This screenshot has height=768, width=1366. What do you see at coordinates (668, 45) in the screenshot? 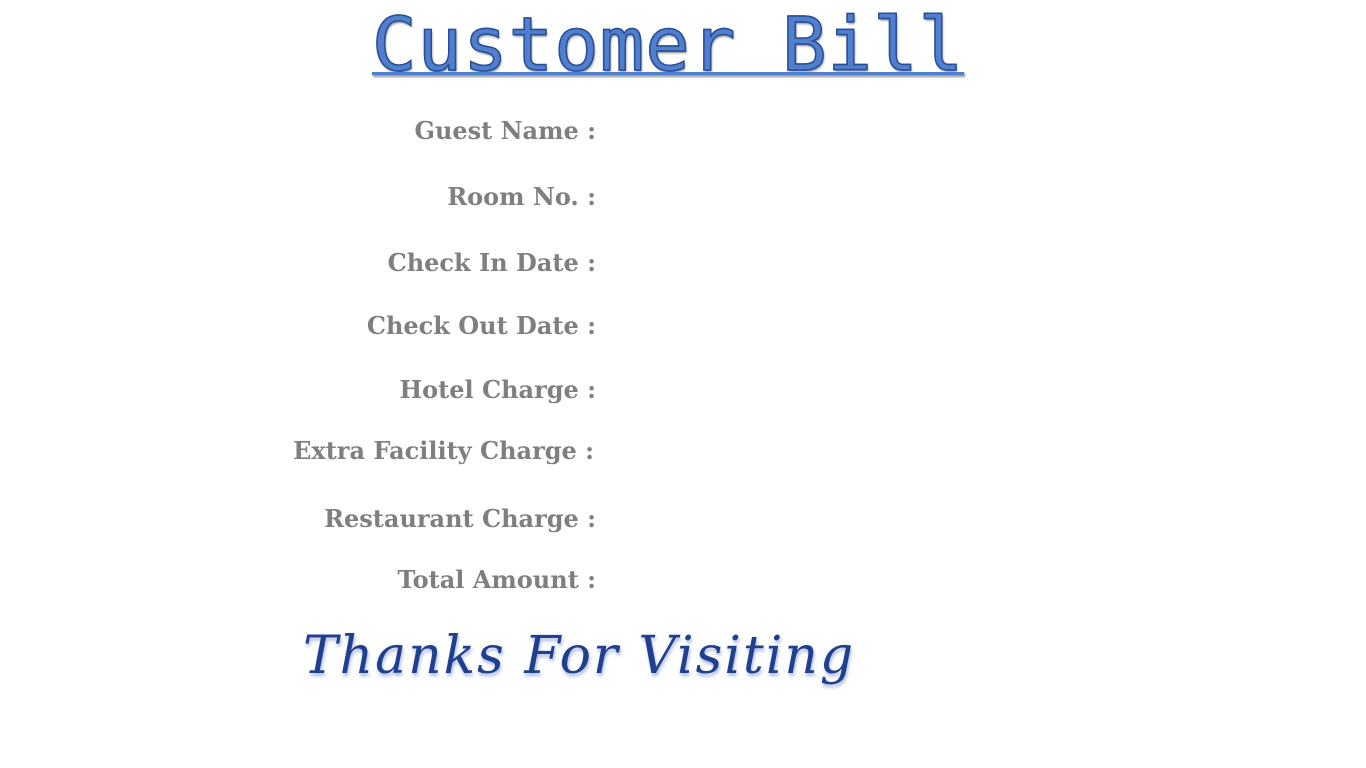
I see `bill-title: Customer Bill` at bounding box center [668, 45].